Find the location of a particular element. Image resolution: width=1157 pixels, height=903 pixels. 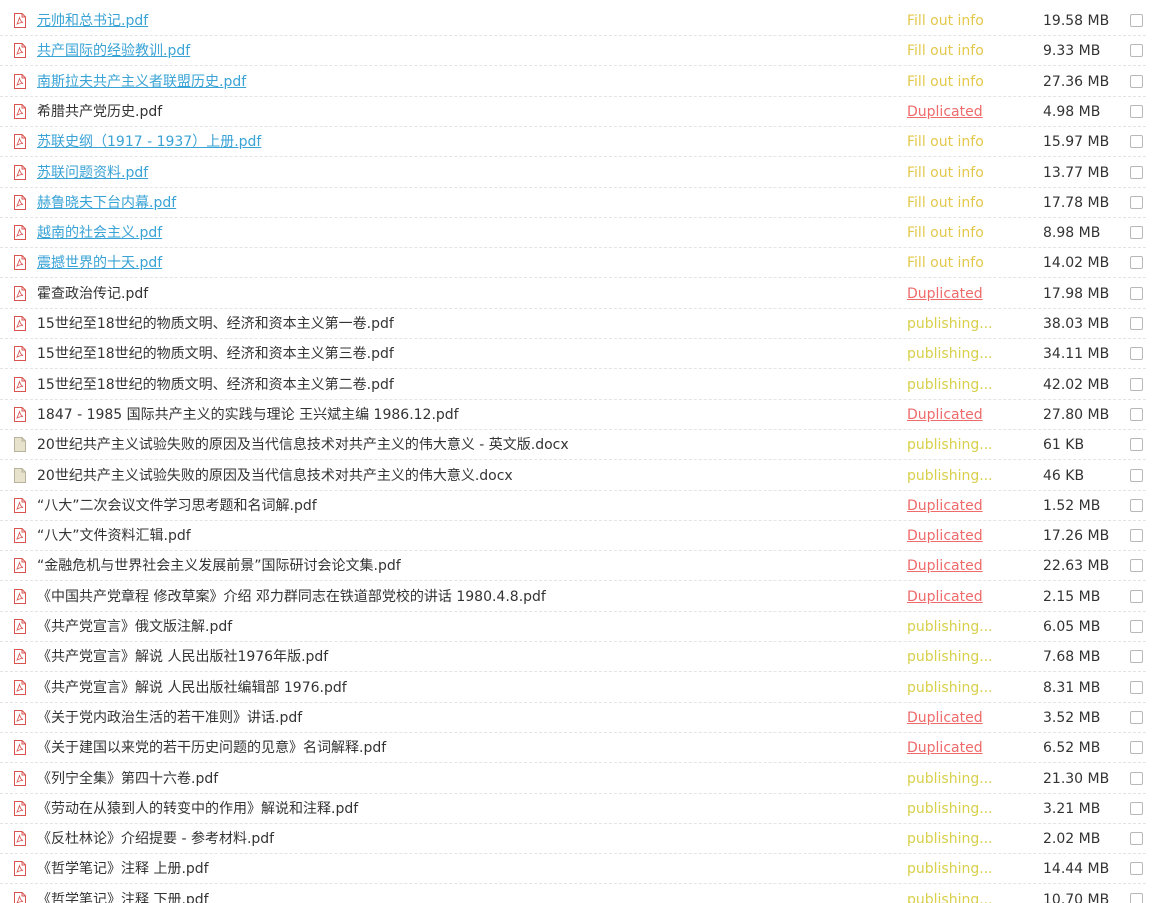

file-name: 共产国际的经验教训.pdf is located at coordinates (113, 51).